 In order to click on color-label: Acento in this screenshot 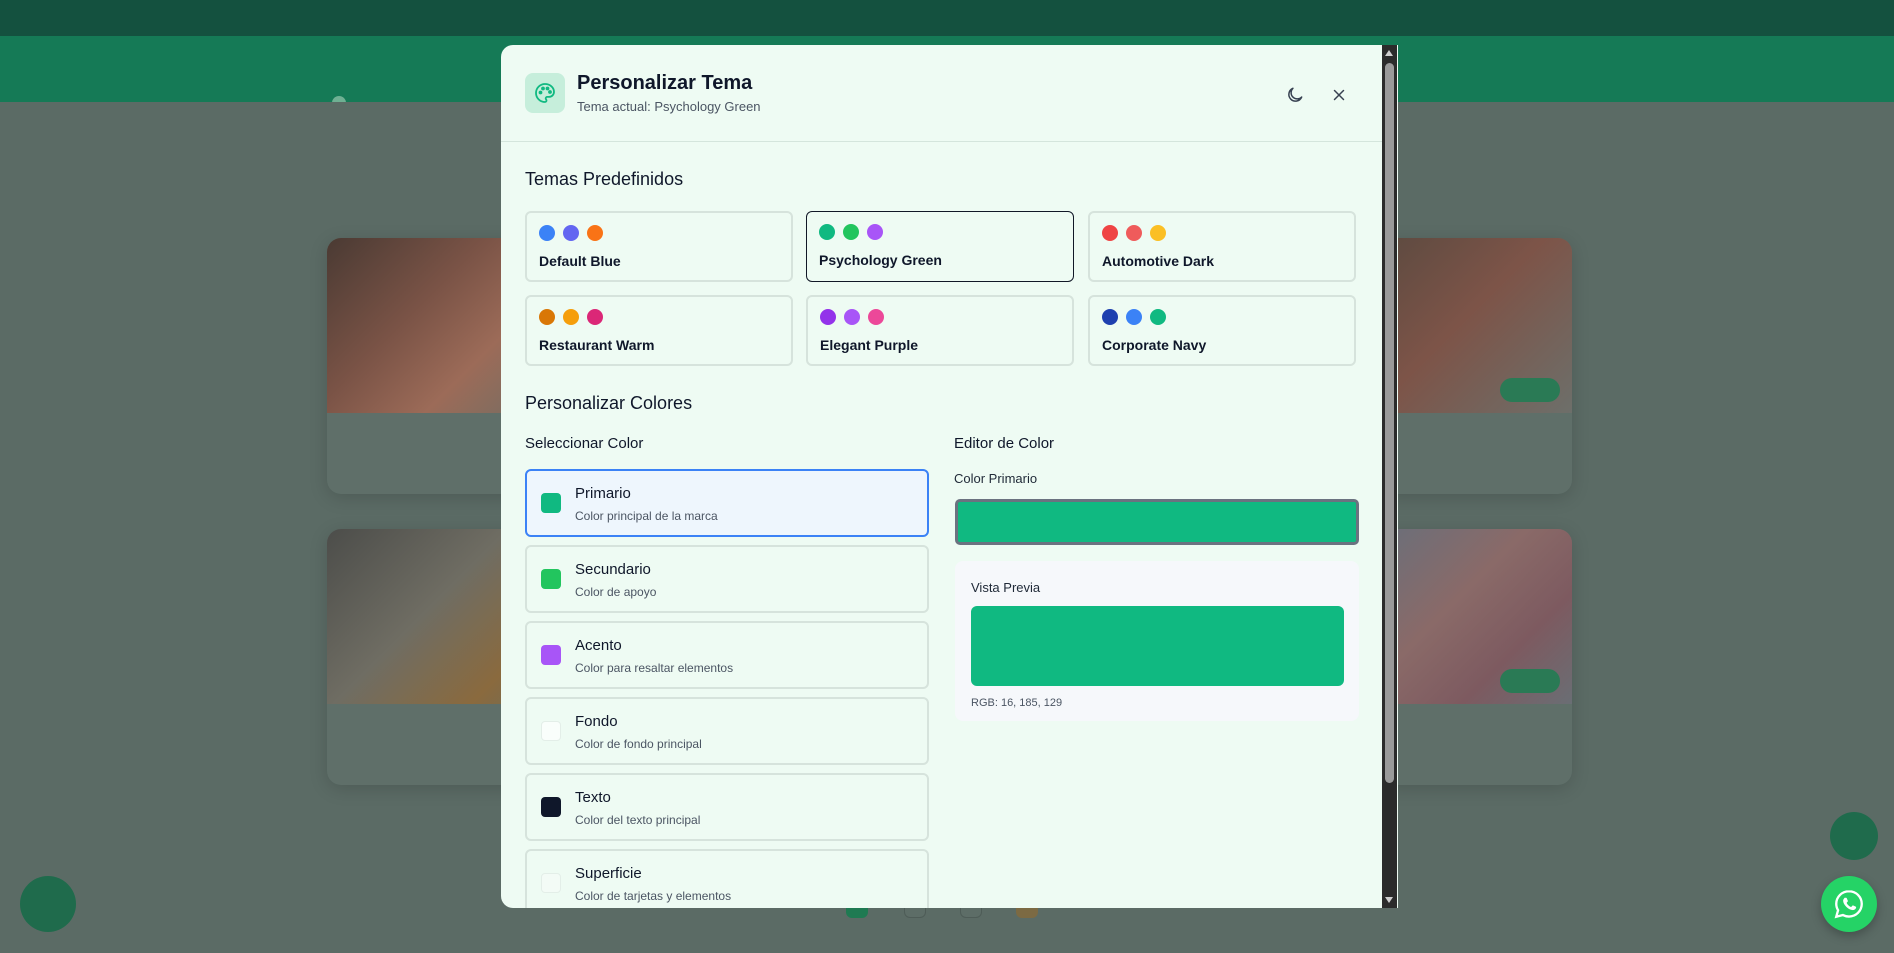, I will do `click(598, 645)`.